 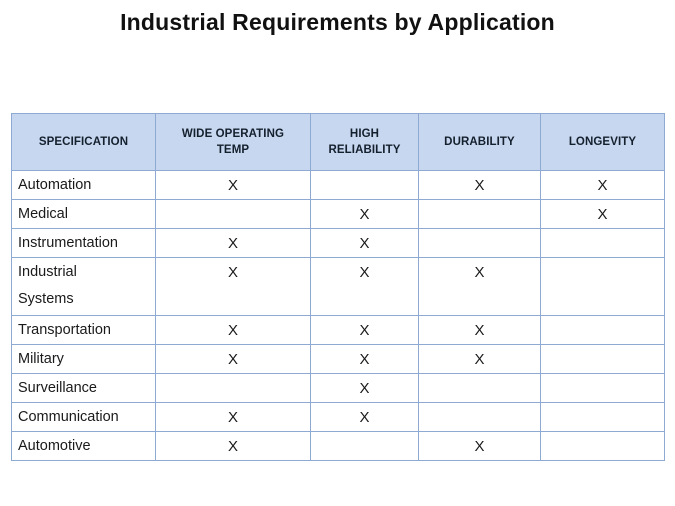 What do you see at coordinates (68, 242) in the screenshot?
I see `row-label-text: Instrumentation` at bounding box center [68, 242].